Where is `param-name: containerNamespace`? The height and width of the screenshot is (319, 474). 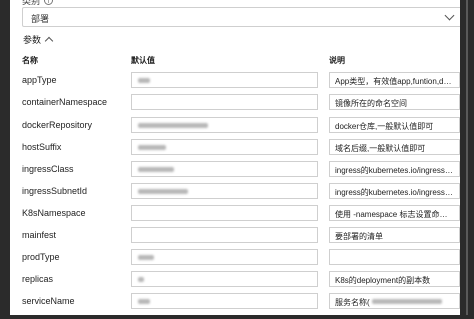
param-name: containerNamespace is located at coordinates (65, 102).